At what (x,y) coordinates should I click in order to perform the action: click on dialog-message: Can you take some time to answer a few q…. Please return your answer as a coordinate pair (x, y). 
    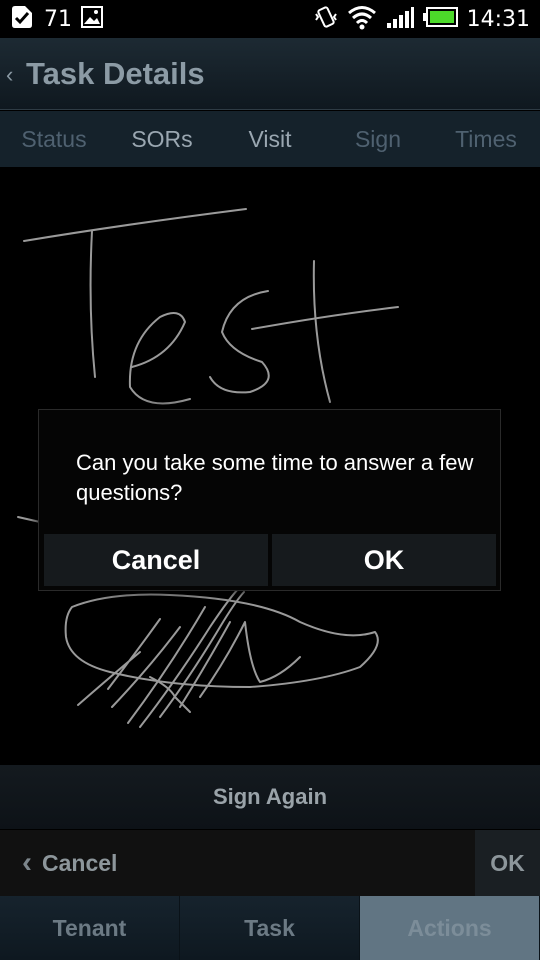
    Looking at the image, I should click on (275, 477).